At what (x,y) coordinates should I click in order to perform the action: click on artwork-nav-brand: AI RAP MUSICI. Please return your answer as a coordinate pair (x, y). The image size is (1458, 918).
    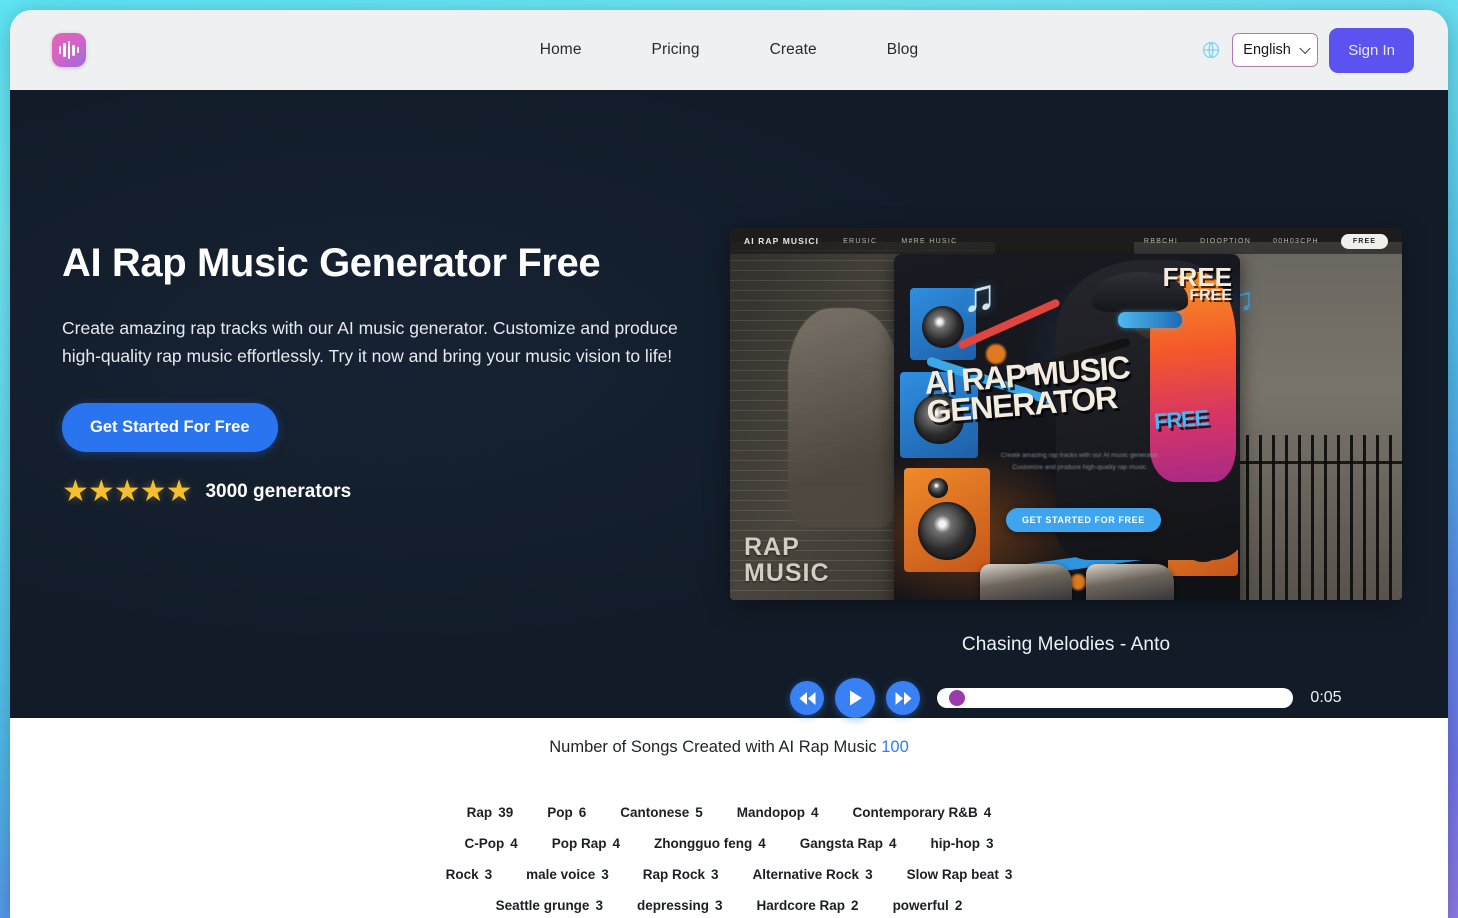
    Looking at the image, I should click on (782, 241).